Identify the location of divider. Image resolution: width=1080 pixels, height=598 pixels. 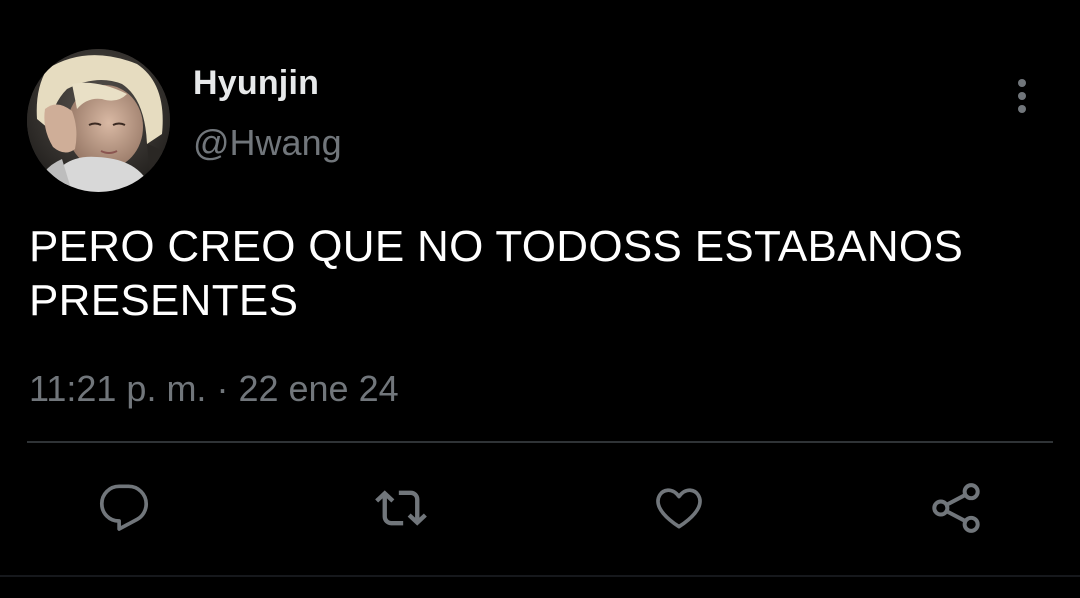
(540, 442).